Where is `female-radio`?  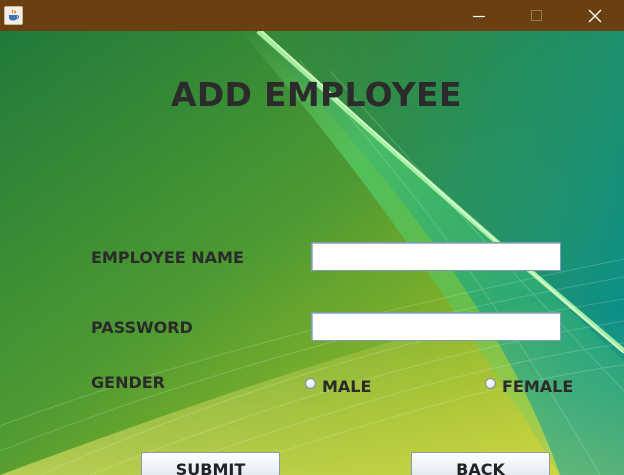 female-radio is located at coordinates (490, 383).